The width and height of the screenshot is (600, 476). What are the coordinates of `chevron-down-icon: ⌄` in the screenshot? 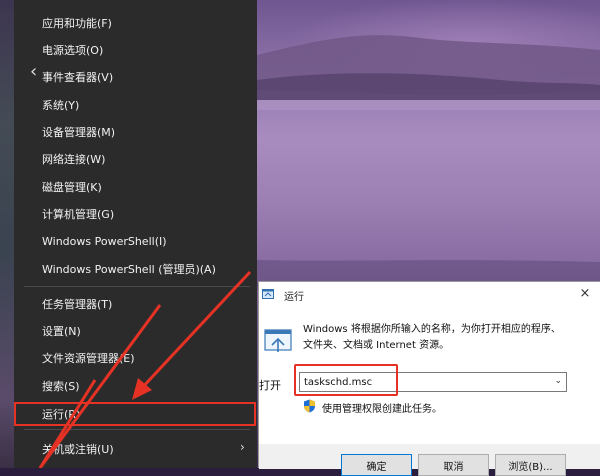 It's located at (558, 381).